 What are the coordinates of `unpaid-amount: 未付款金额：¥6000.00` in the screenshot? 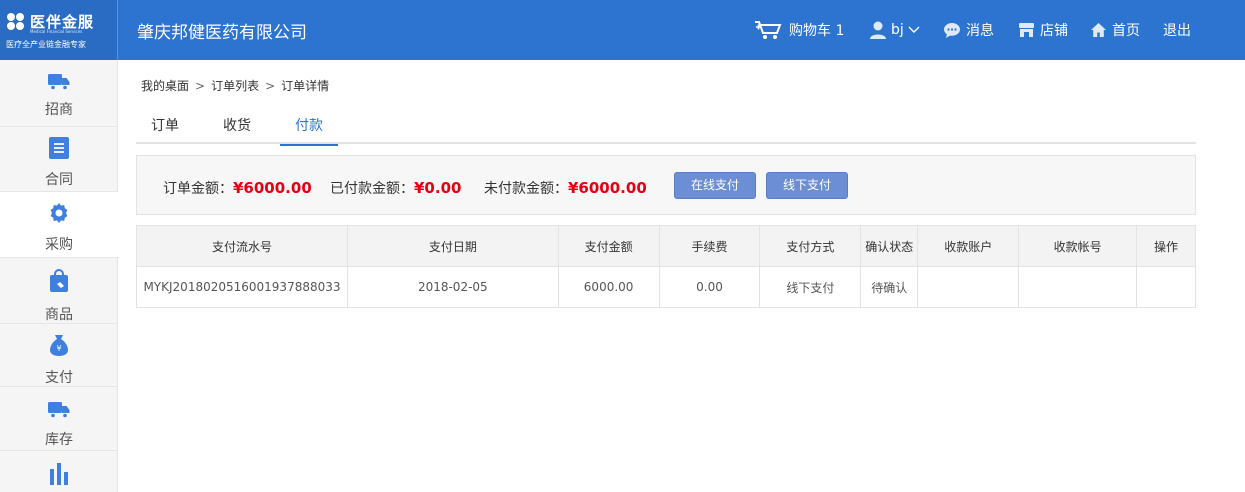 It's located at (565, 188).